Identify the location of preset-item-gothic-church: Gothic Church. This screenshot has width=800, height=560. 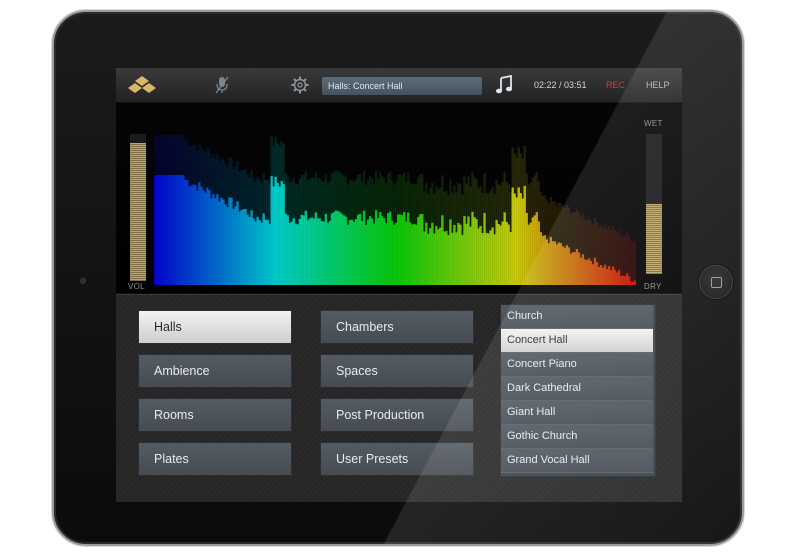
(577, 437).